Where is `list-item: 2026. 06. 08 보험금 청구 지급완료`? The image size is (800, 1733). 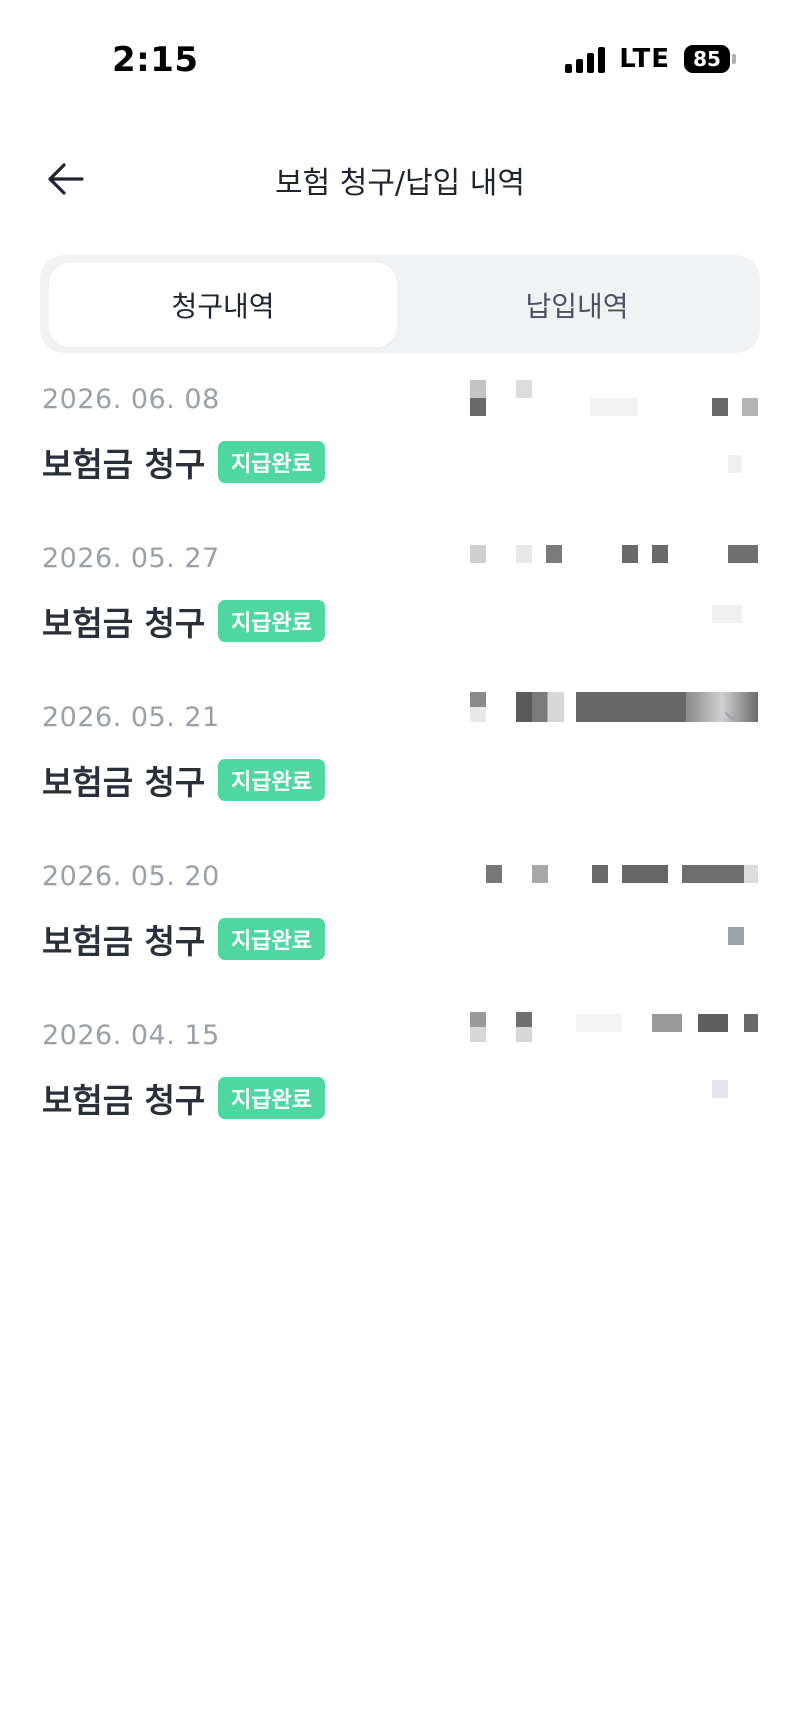 list-item: 2026. 06. 08 보험금 청구 지급완료 is located at coordinates (400, 457).